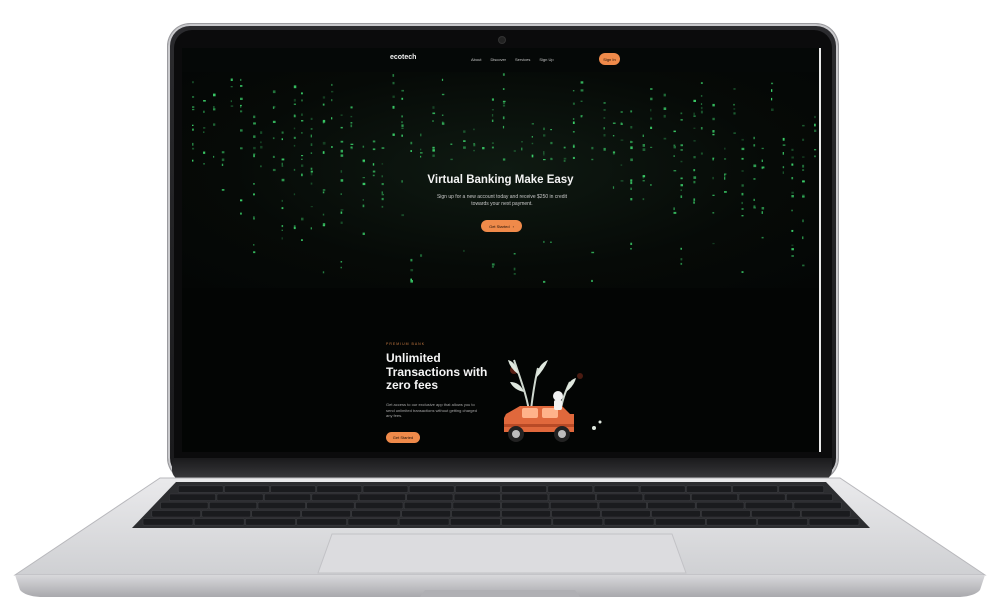 The image size is (1000, 613). Describe the element at coordinates (609, 59) in the screenshot. I see `signin-button: Sign In` at that location.